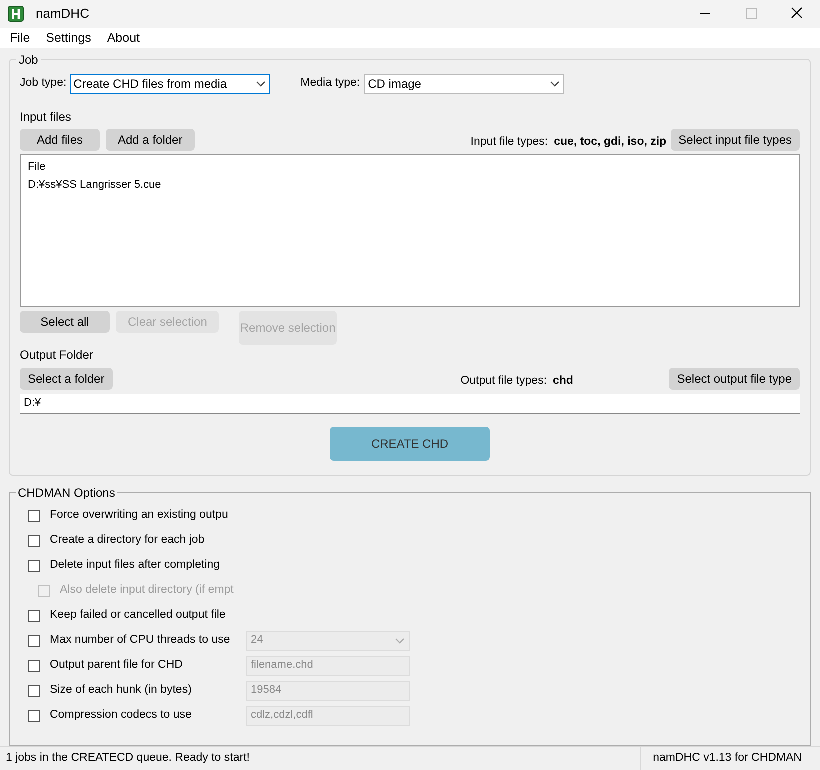  What do you see at coordinates (410, 404) in the screenshot?
I see `output-folder-field: D:¥` at bounding box center [410, 404].